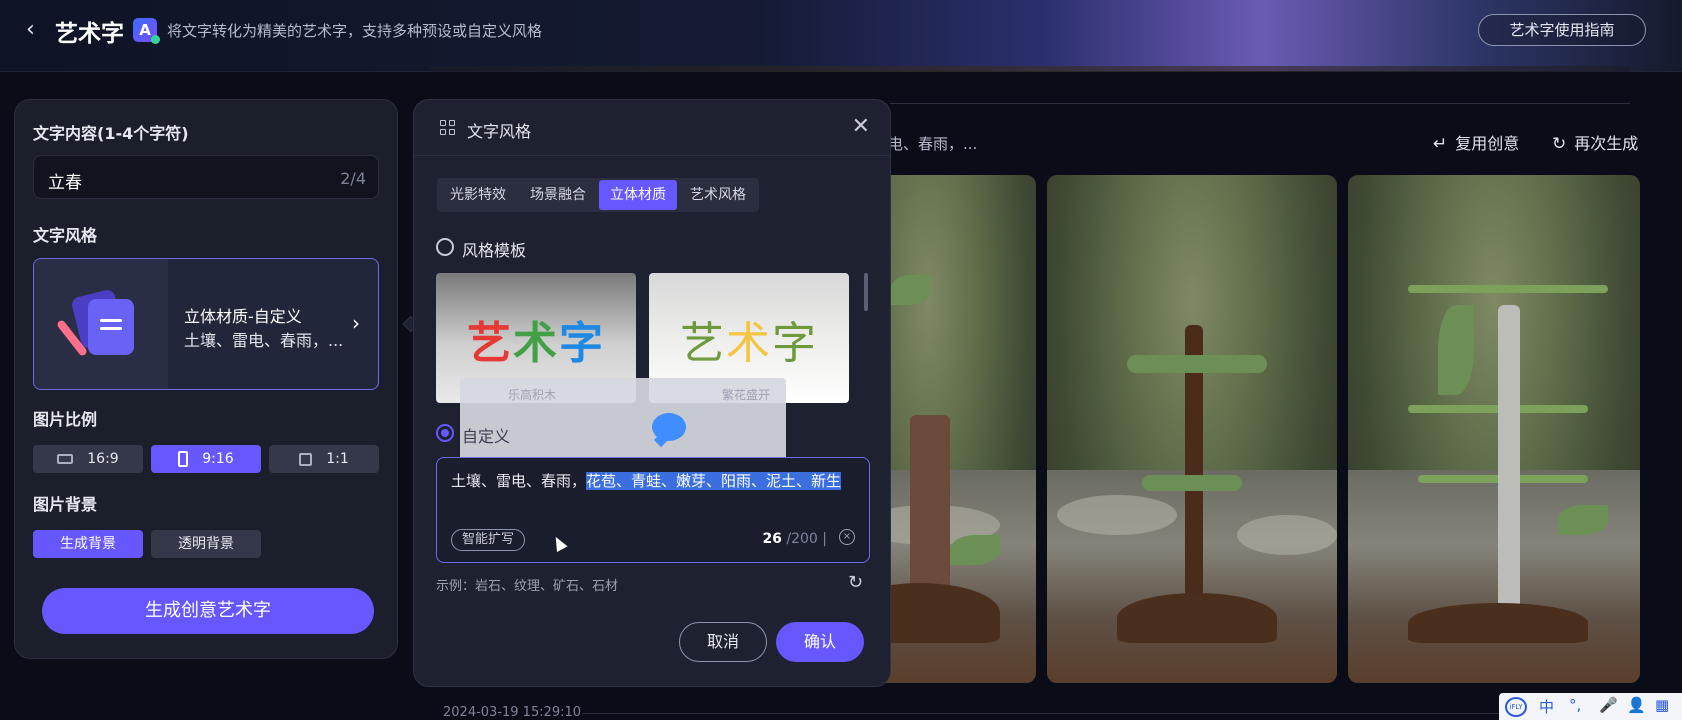  I want to click on style-selector-card: 立体材质-自定义 土壤、雷电、春雨，... ›, so click(206, 324).